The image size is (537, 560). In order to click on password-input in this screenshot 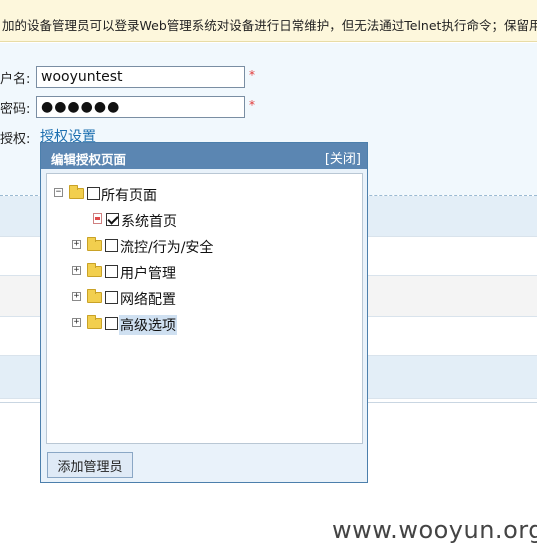, I will do `click(140, 107)`.